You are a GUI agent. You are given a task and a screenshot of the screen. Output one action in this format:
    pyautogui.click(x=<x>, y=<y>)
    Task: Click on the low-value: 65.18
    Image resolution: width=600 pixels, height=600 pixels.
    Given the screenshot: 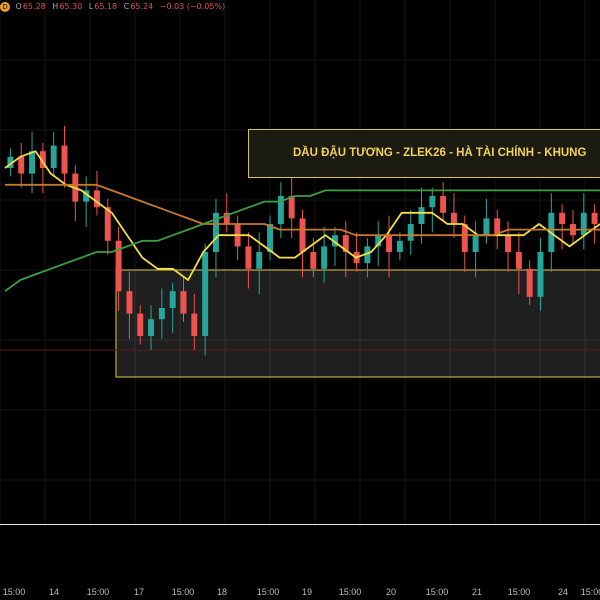 What is the action you would take?
    pyautogui.click(x=106, y=6)
    